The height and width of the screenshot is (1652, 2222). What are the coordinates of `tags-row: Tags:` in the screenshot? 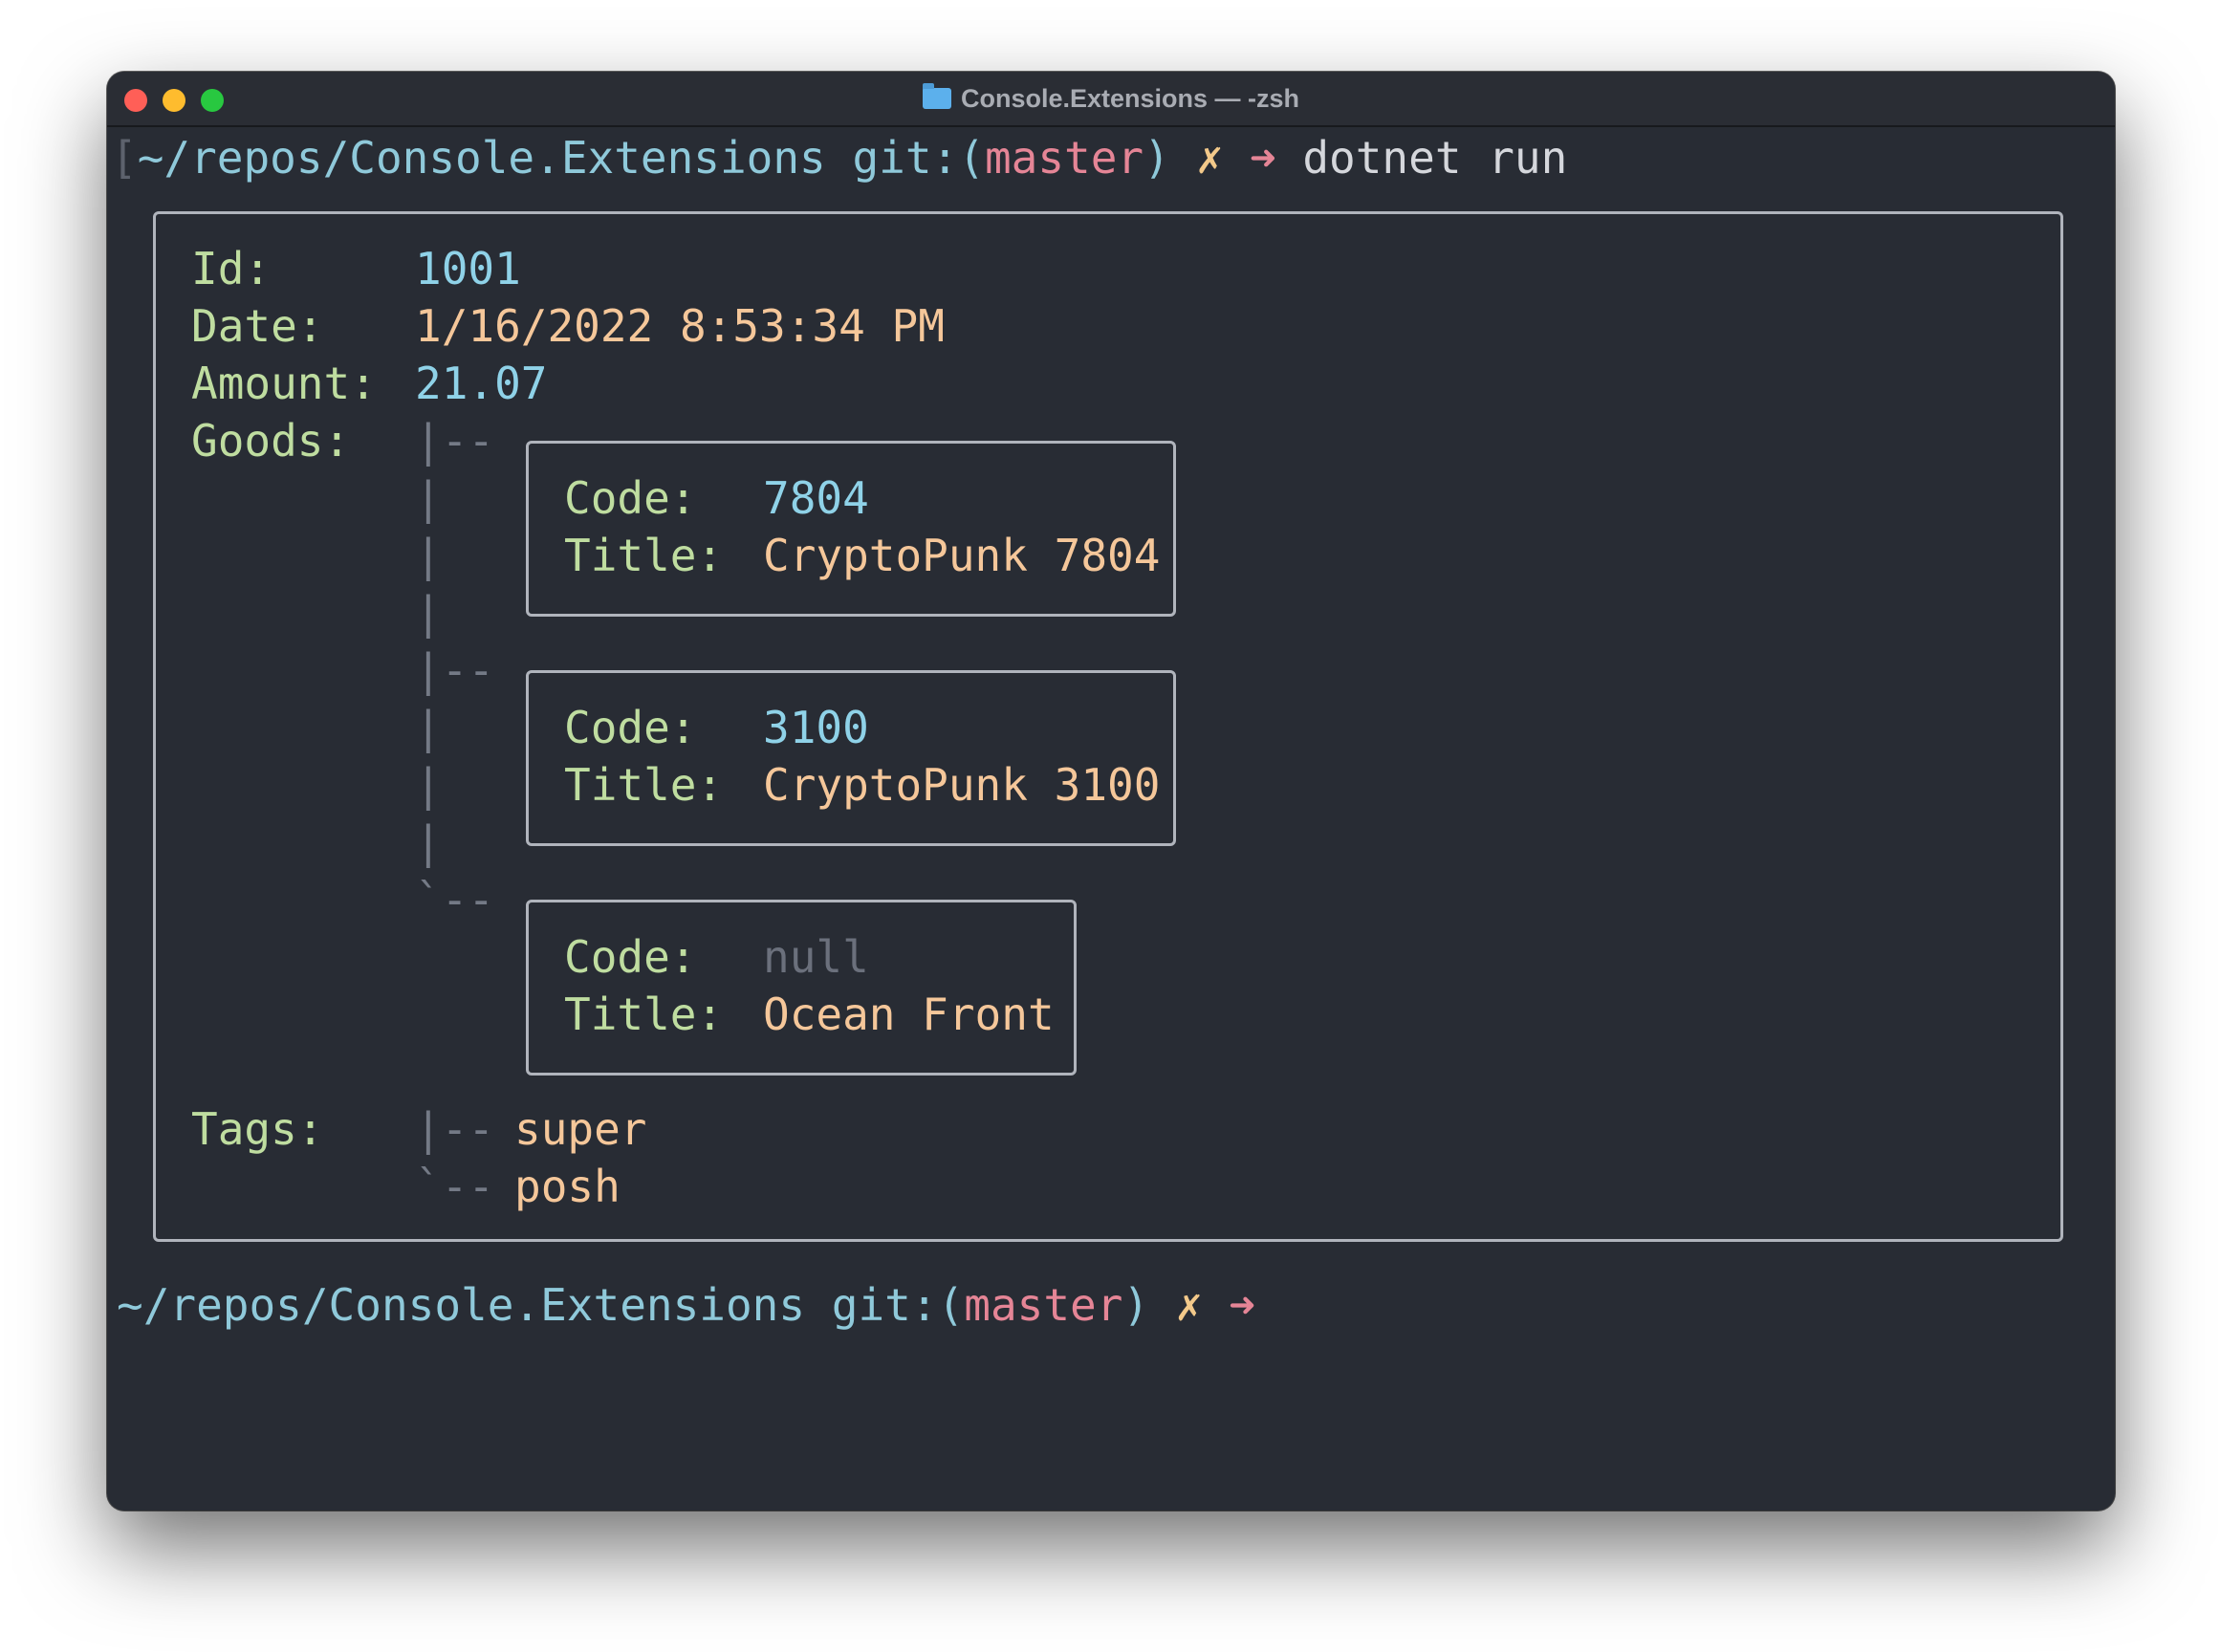 It's located at (257, 1129).